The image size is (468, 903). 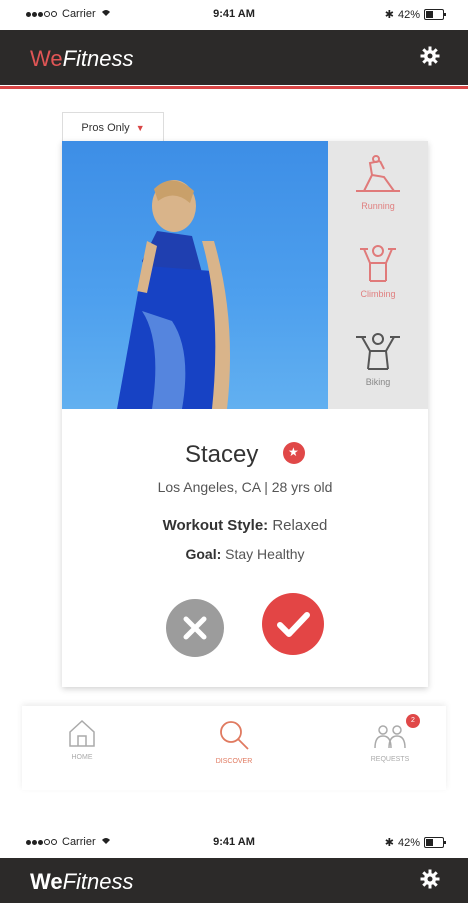 What do you see at coordinates (378, 173) in the screenshot?
I see `running-icon` at bounding box center [378, 173].